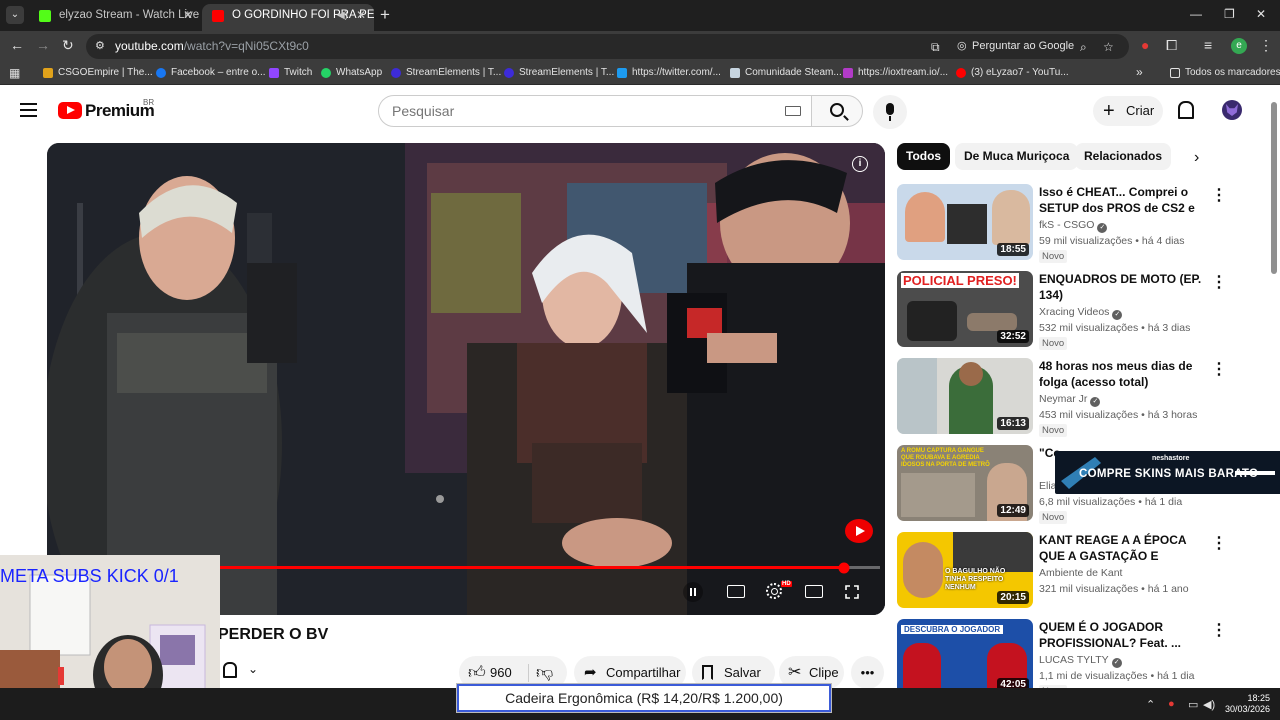  I want to click on audio-playing-icon: ◀), so click(342, 15).